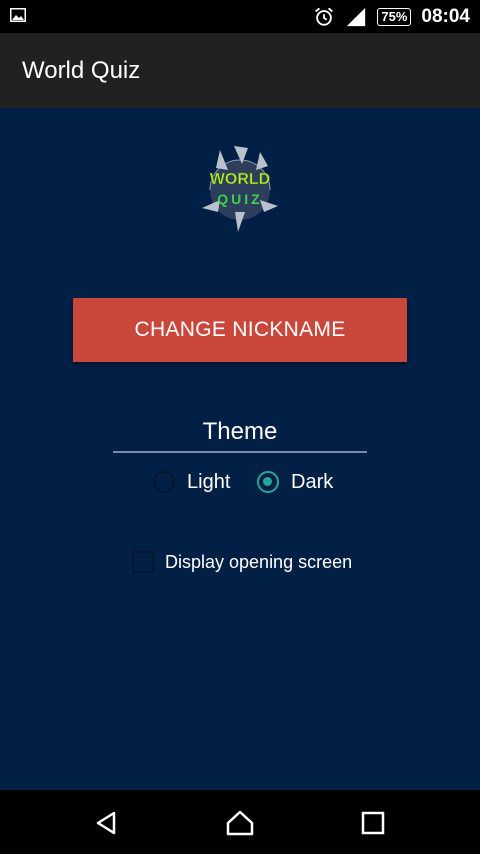 The image size is (480, 854). I want to click on theme-title: Theme, so click(240, 431).